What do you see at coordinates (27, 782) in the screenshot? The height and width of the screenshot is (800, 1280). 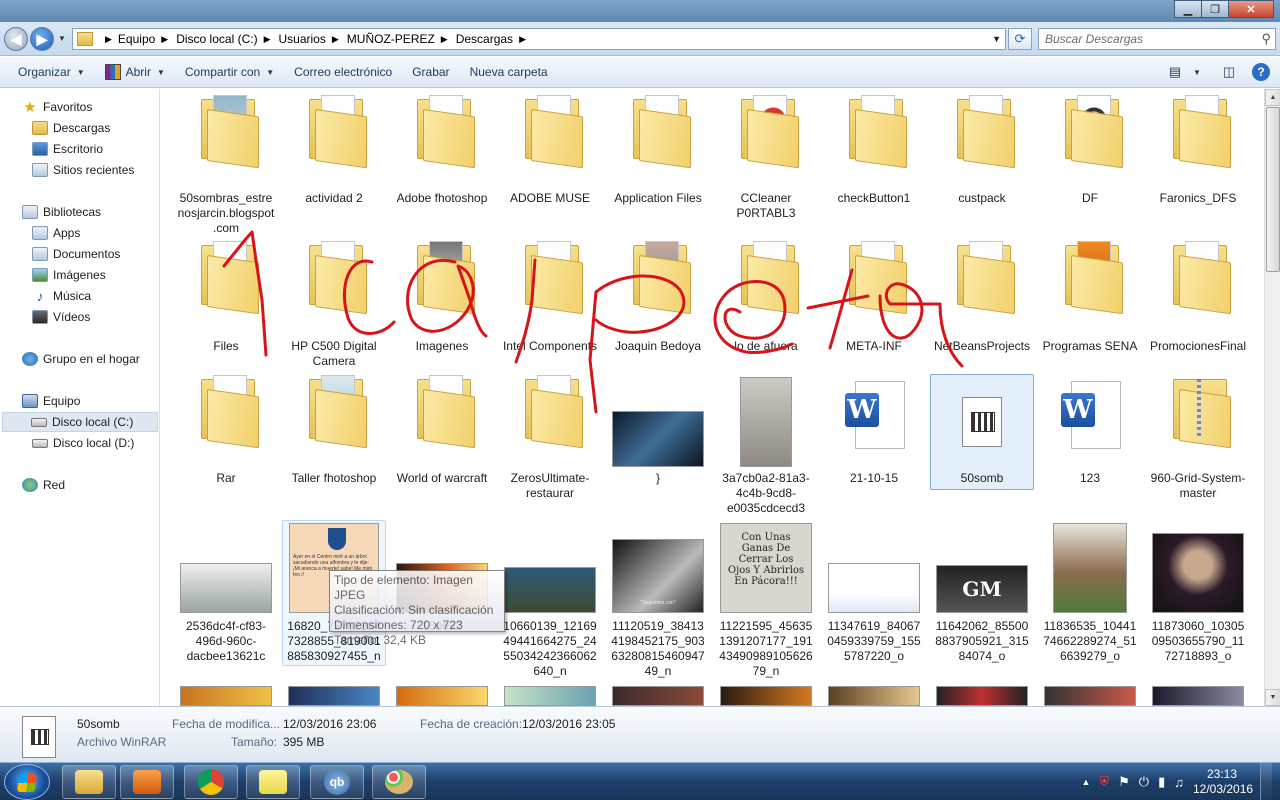 I see `start-button` at bounding box center [27, 782].